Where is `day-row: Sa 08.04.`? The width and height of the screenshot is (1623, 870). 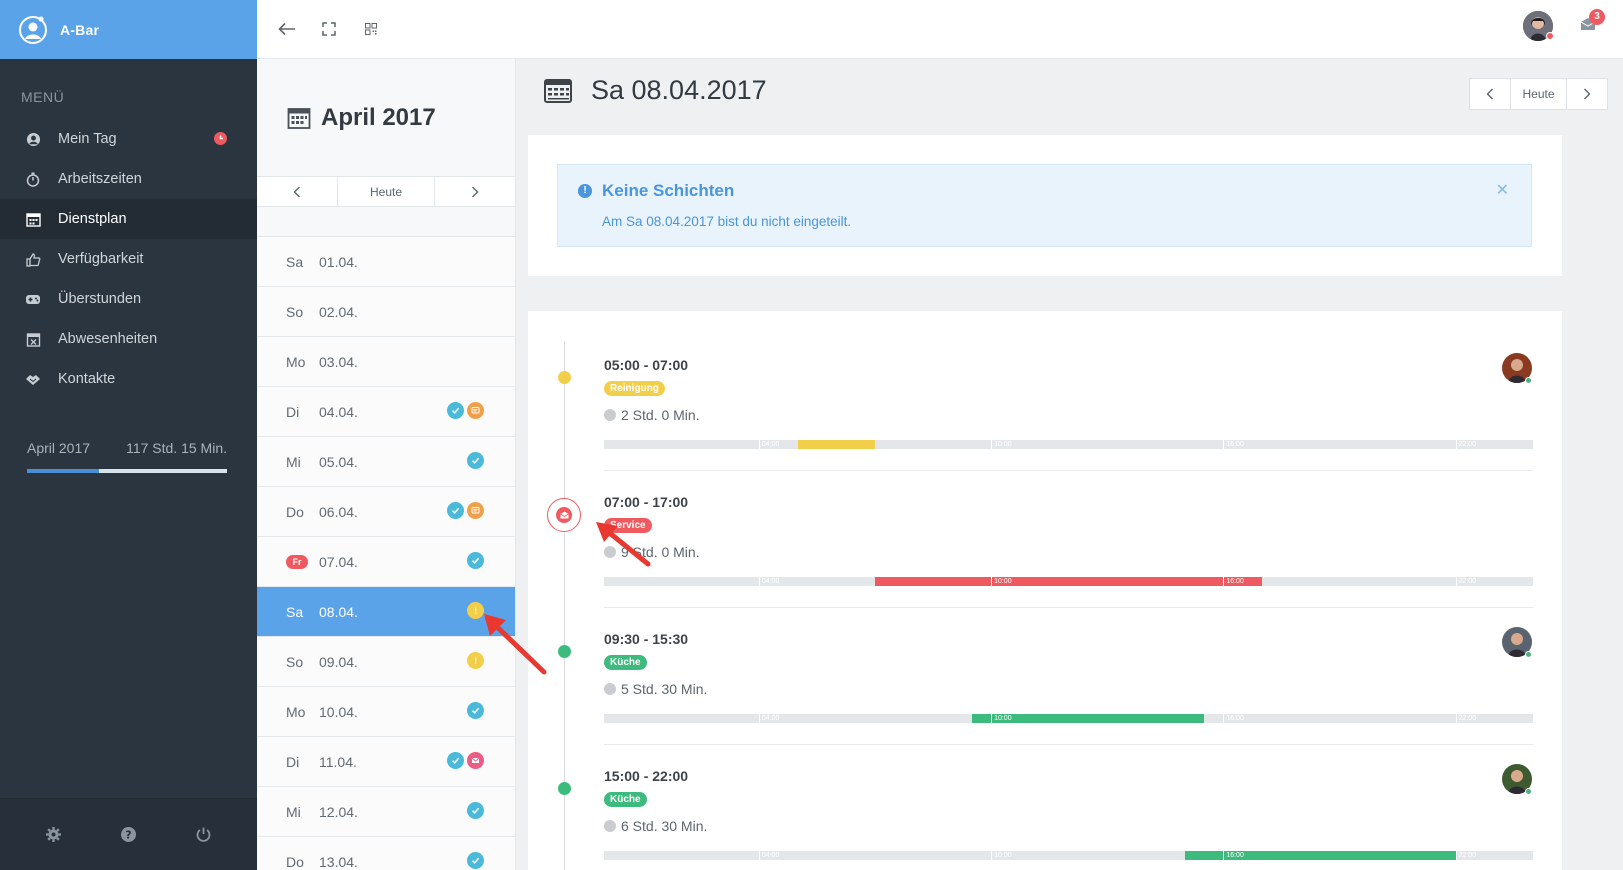 day-row: Sa 08.04. is located at coordinates (386, 612).